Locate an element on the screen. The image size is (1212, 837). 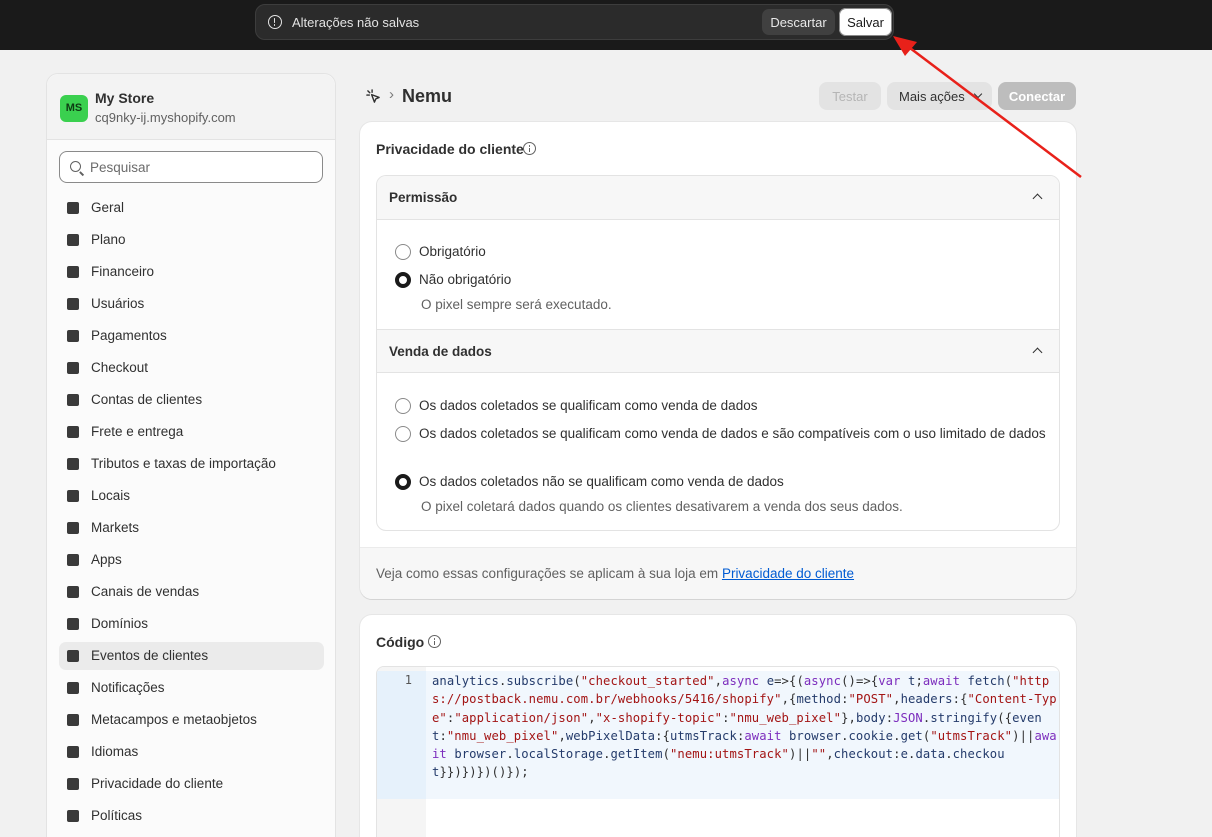
sidebar-item: Checkout is located at coordinates (191, 368).